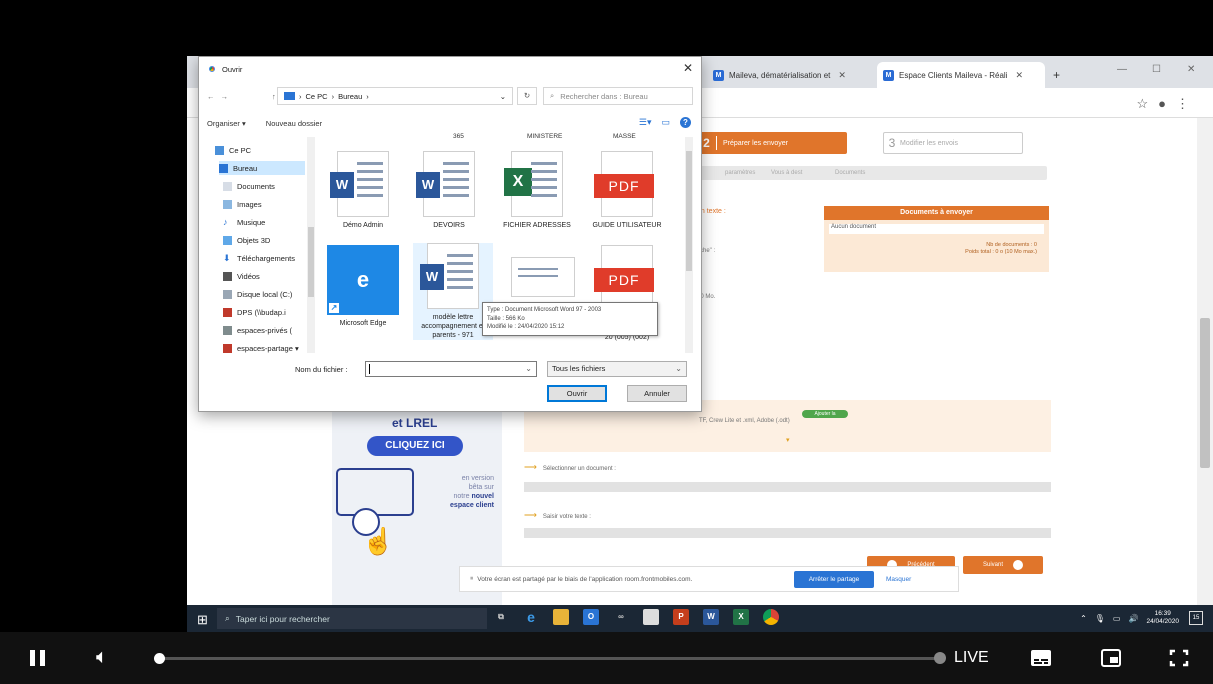 This screenshot has width=1213, height=684. I want to click on nav-item-documents: Documents, so click(249, 186).